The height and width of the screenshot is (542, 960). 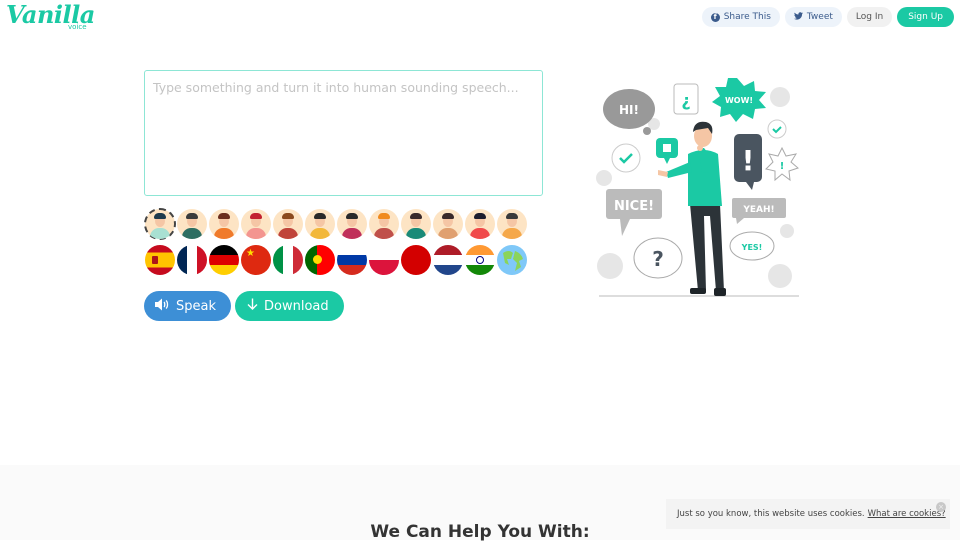 I want to click on download-button: Download, so click(x=289, y=306).